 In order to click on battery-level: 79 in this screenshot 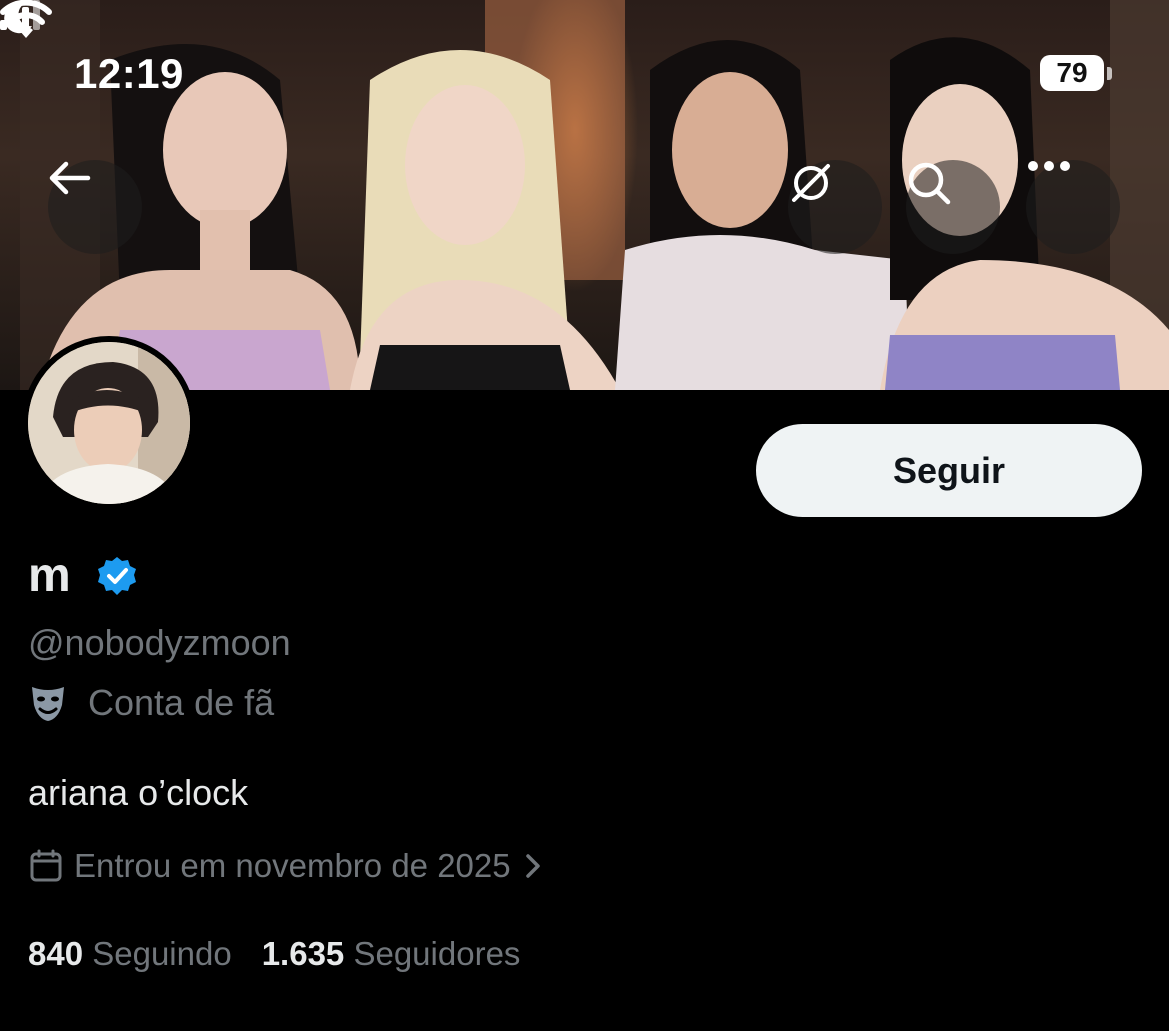, I will do `click(1072, 73)`.